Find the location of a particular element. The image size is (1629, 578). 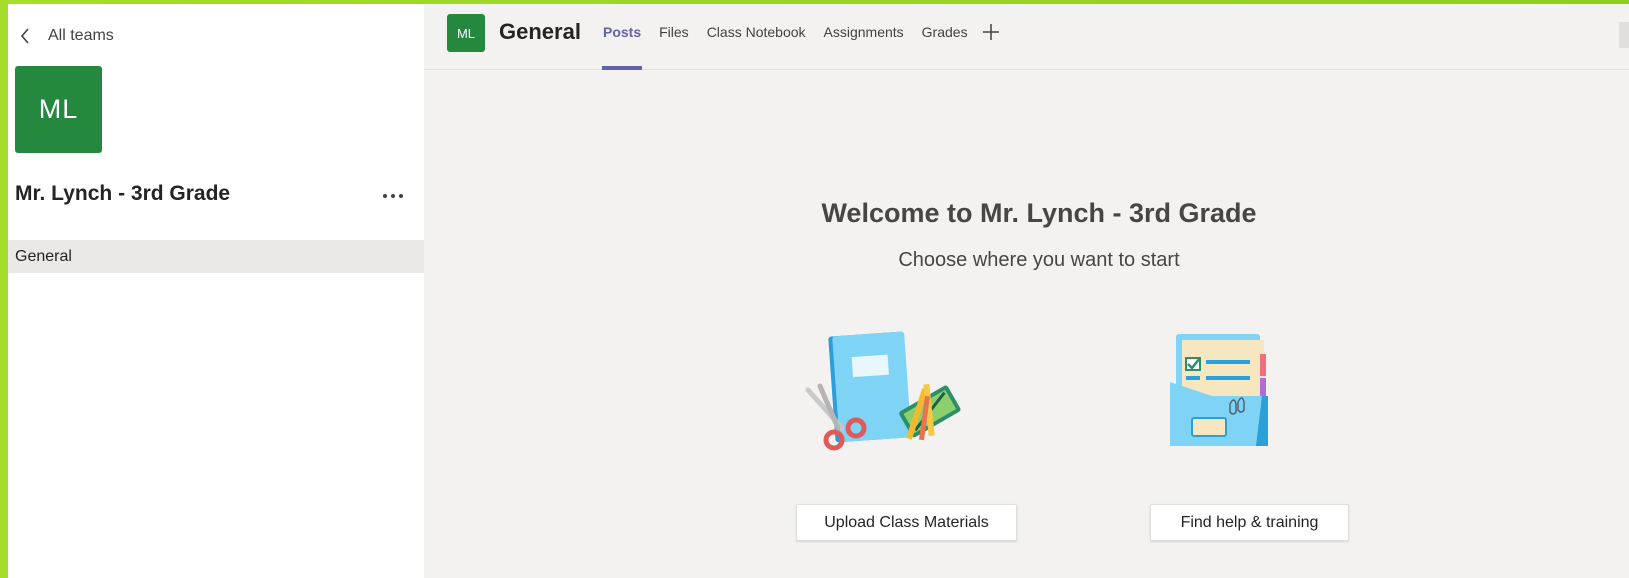

more-options-icon is located at coordinates (393, 196).